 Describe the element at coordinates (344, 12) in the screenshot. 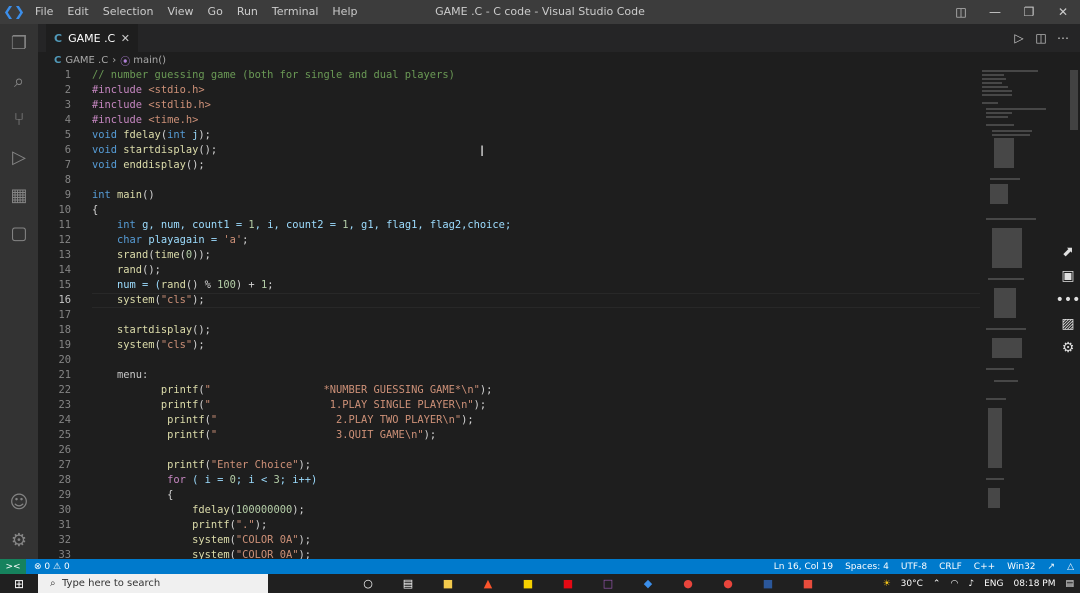

I see `menu-help: Help` at that location.